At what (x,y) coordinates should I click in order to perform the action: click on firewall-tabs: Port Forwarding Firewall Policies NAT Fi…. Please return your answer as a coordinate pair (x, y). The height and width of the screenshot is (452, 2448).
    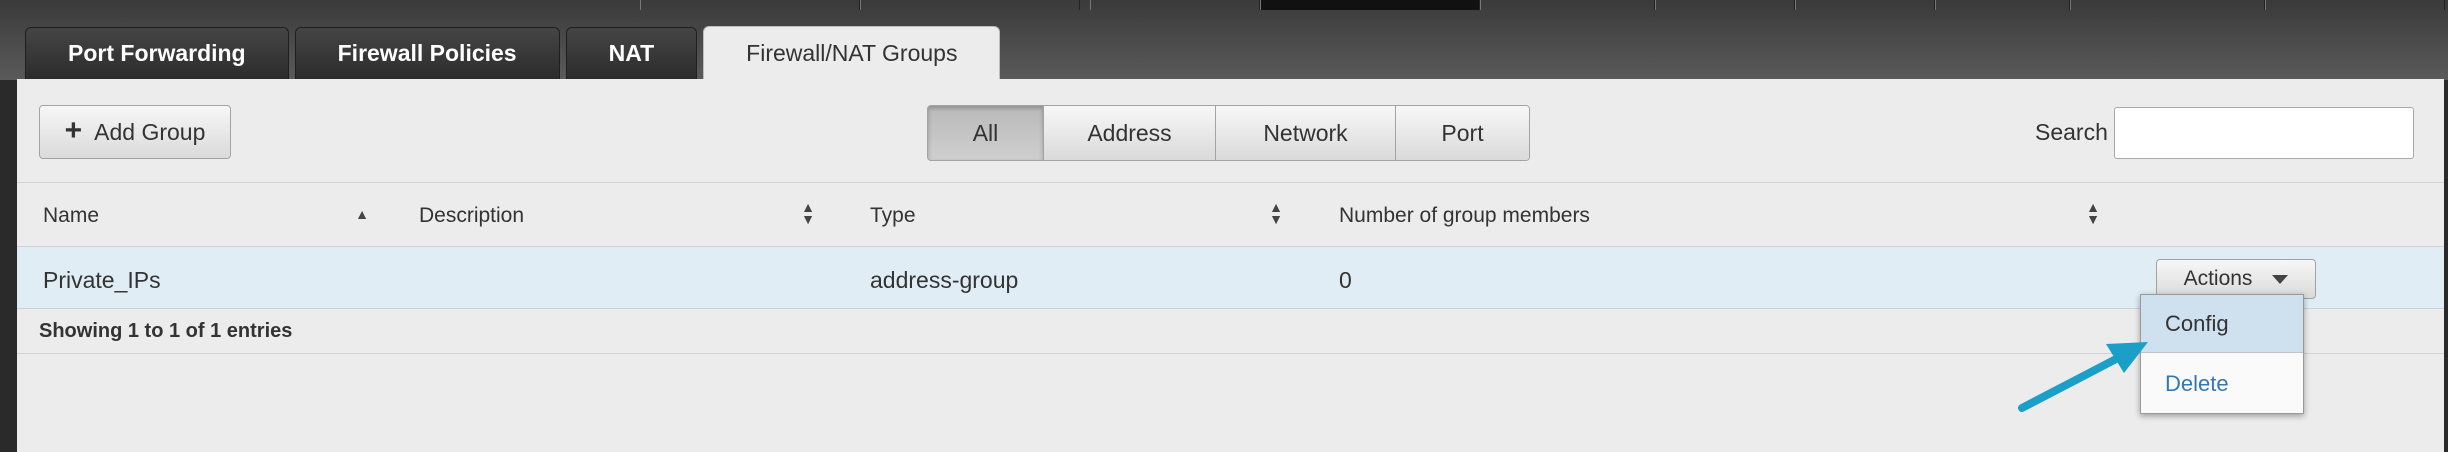
    Looking at the image, I should click on (513, 53).